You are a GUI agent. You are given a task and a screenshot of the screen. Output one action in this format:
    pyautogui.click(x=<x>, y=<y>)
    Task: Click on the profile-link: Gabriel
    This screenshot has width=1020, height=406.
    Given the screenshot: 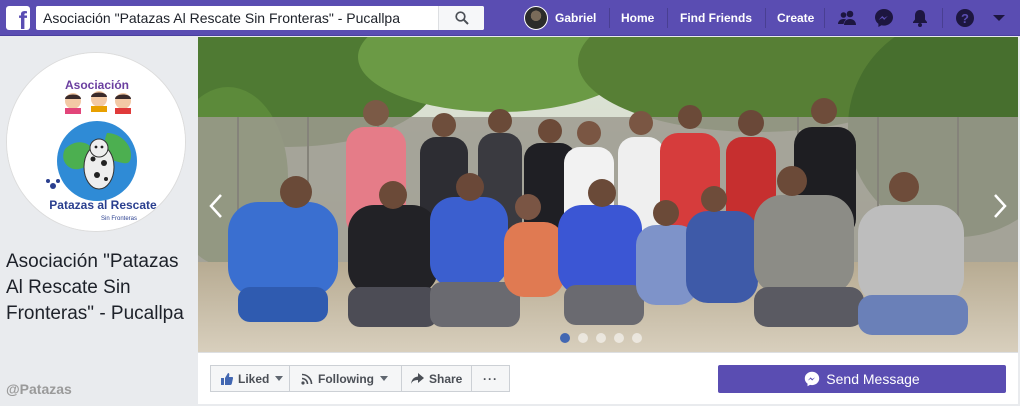 What is the action you would take?
    pyautogui.click(x=560, y=18)
    